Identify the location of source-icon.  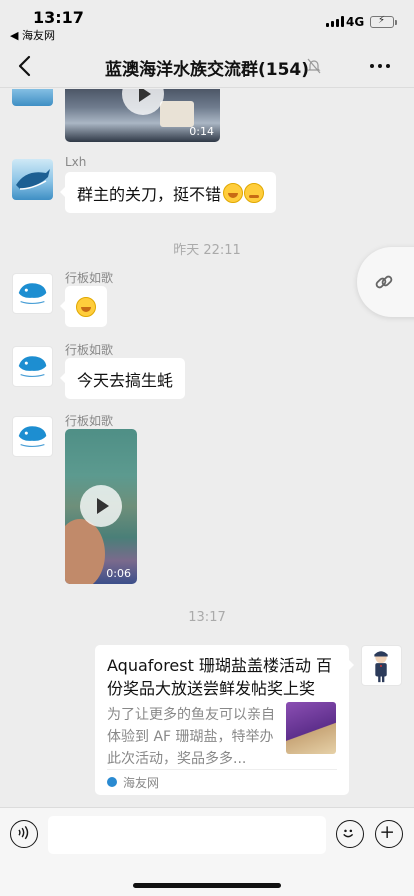
(112, 782).